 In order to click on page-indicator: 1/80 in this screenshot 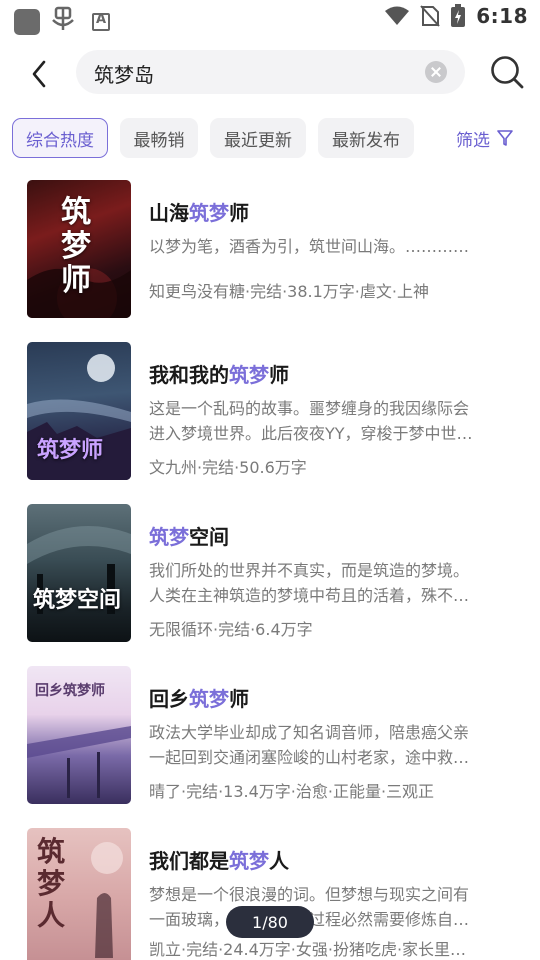, I will do `click(270, 922)`.